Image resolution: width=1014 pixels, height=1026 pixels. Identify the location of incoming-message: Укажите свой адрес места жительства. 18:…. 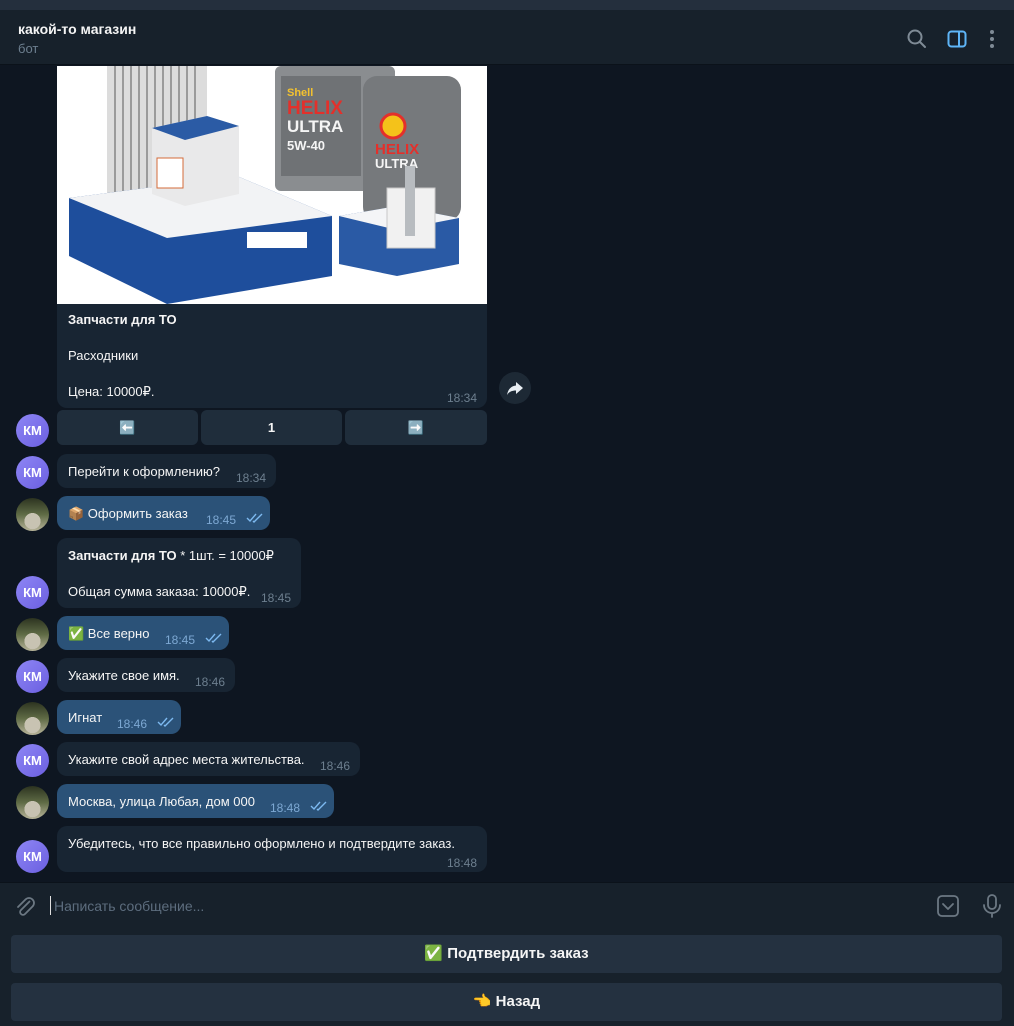
(208, 759).